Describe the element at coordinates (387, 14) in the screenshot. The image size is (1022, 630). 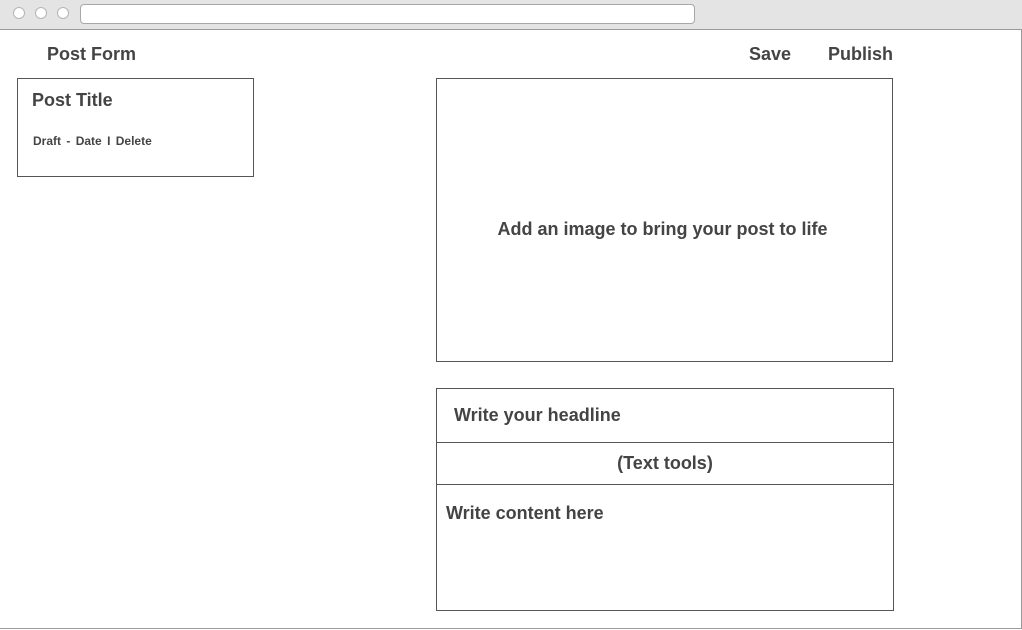
I see `address-bar` at that location.